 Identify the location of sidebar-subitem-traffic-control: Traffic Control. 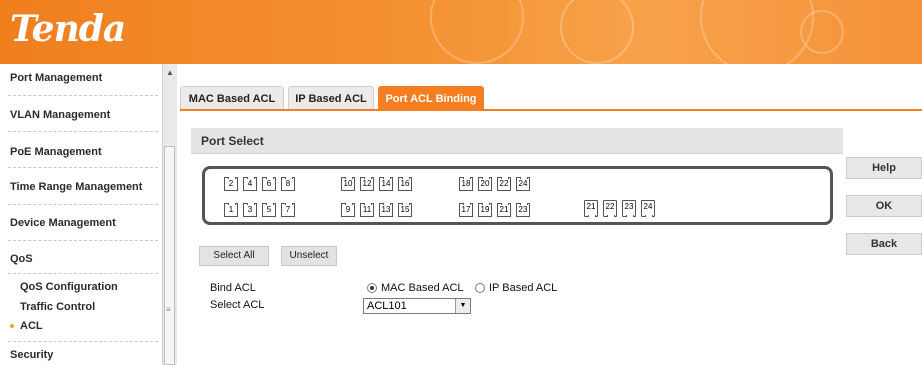
(57, 307).